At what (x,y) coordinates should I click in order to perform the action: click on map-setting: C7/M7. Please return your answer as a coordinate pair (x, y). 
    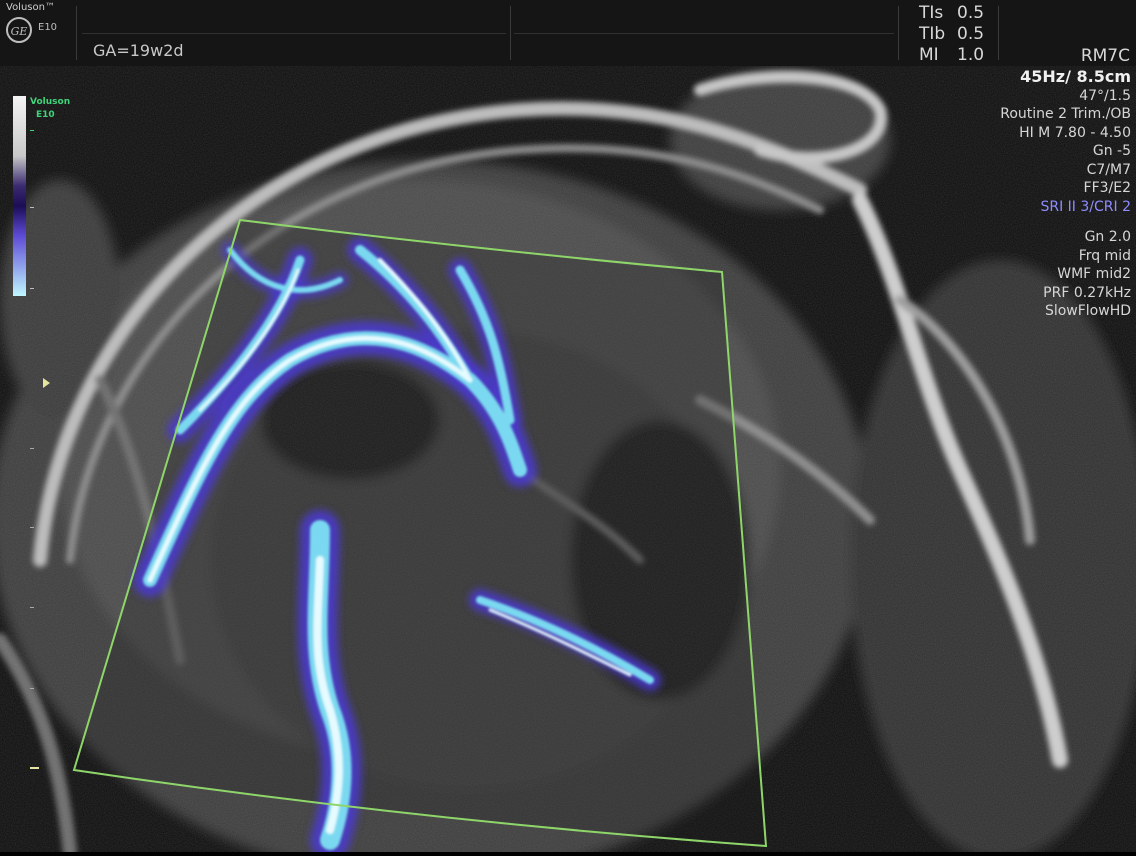
    Looking at the image, I should click on (1108, 169).